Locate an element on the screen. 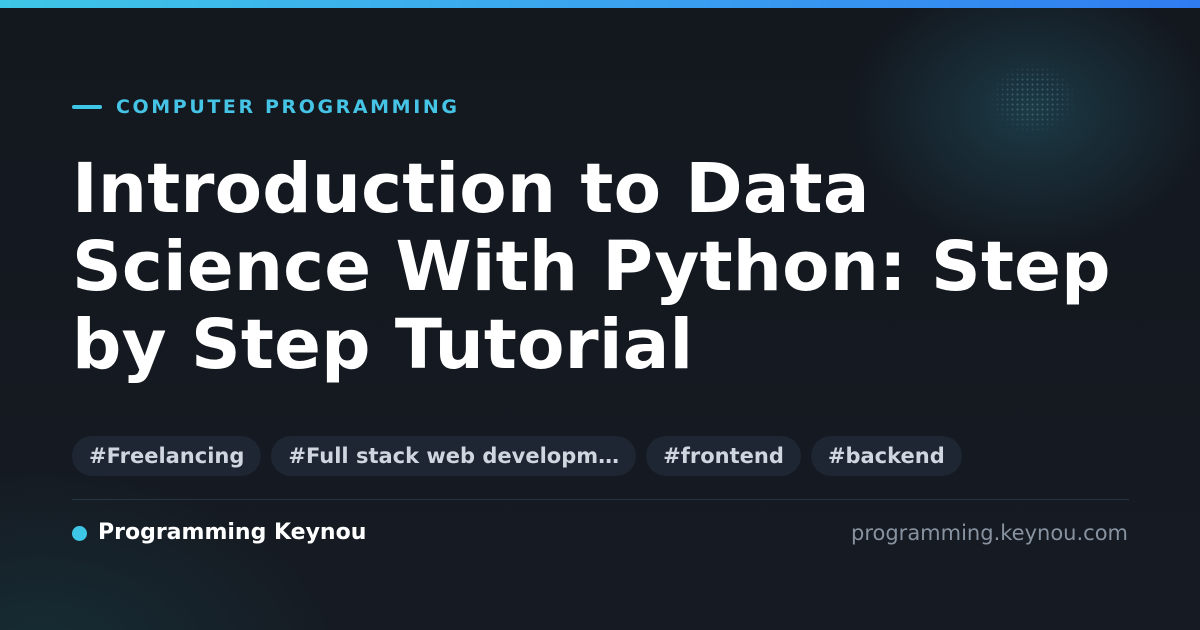  author-name: Programming Keynou is located at coordinates (232, 532).